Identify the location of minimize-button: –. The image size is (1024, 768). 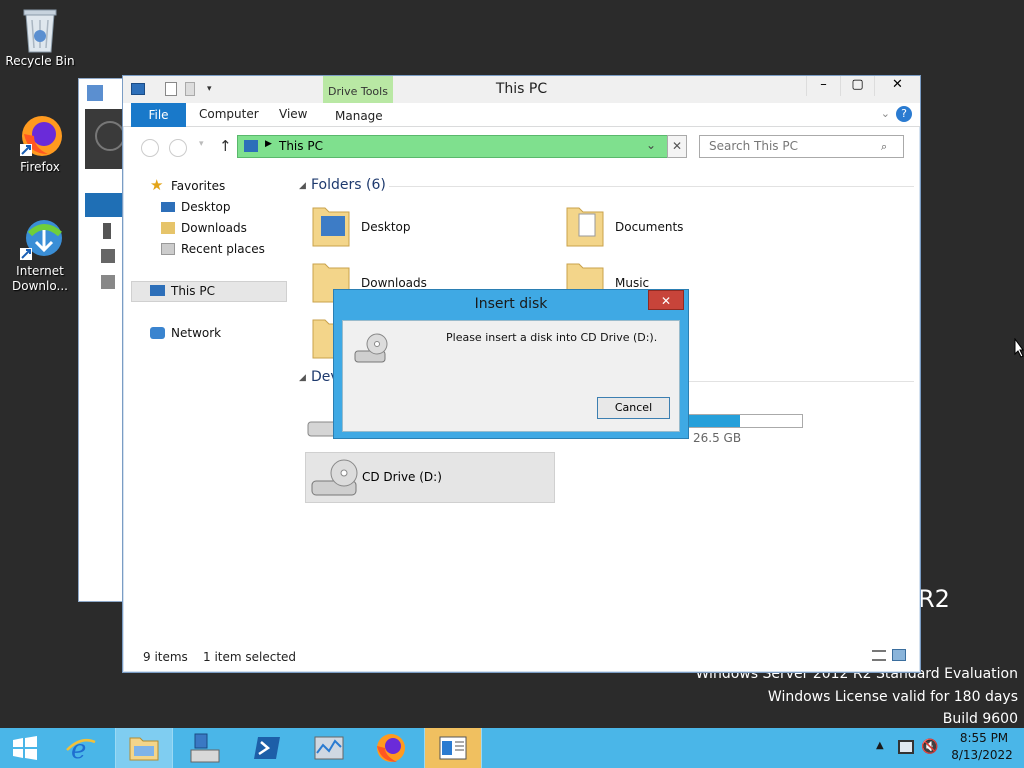
(823, 86).